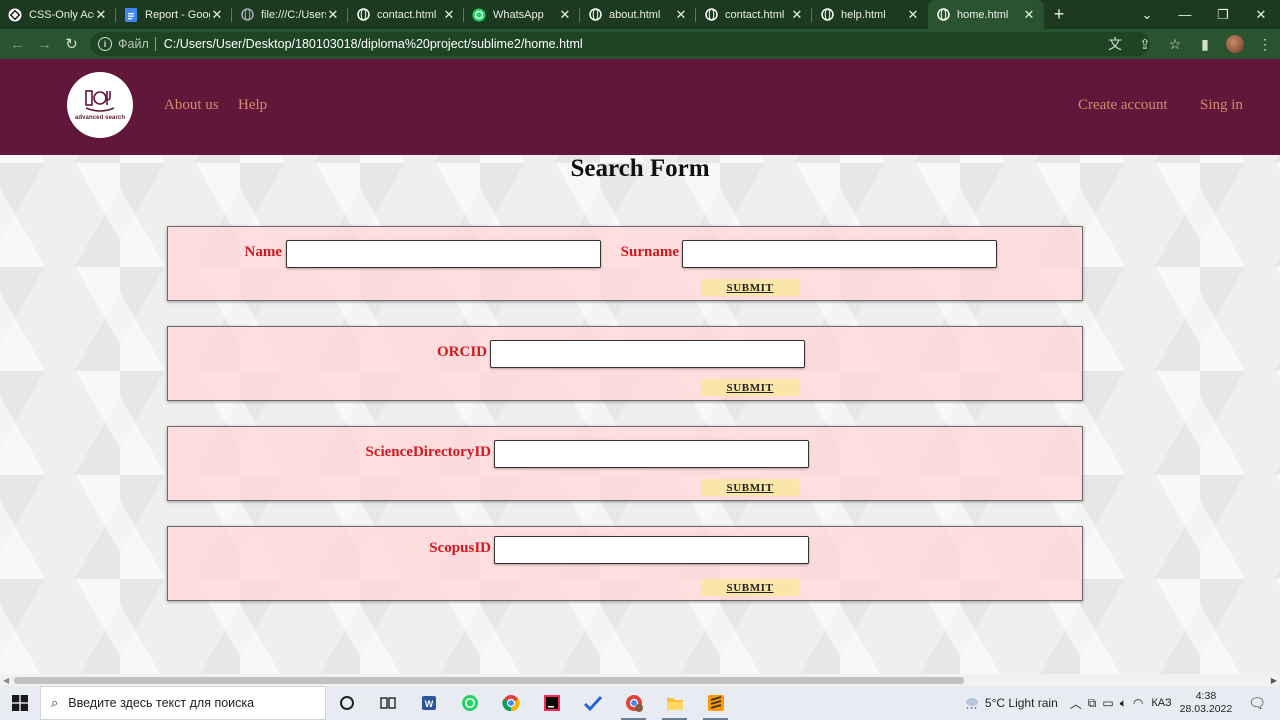 Image resolution: width=1280 pixels, height=720 pixels. Describe the element at coordinates (1257, 703) in the screenshot. I see `notification-icon: 🗨︎` at that location.